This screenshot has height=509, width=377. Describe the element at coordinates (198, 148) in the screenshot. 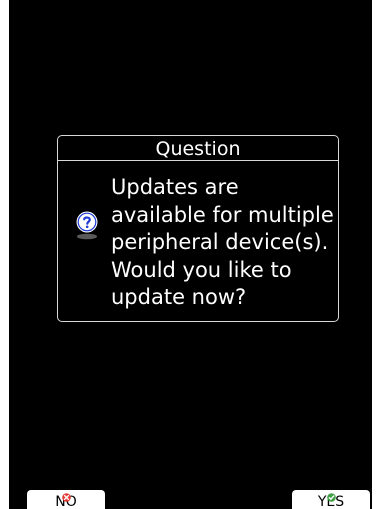

I see `dialog-title: Question` at that location.